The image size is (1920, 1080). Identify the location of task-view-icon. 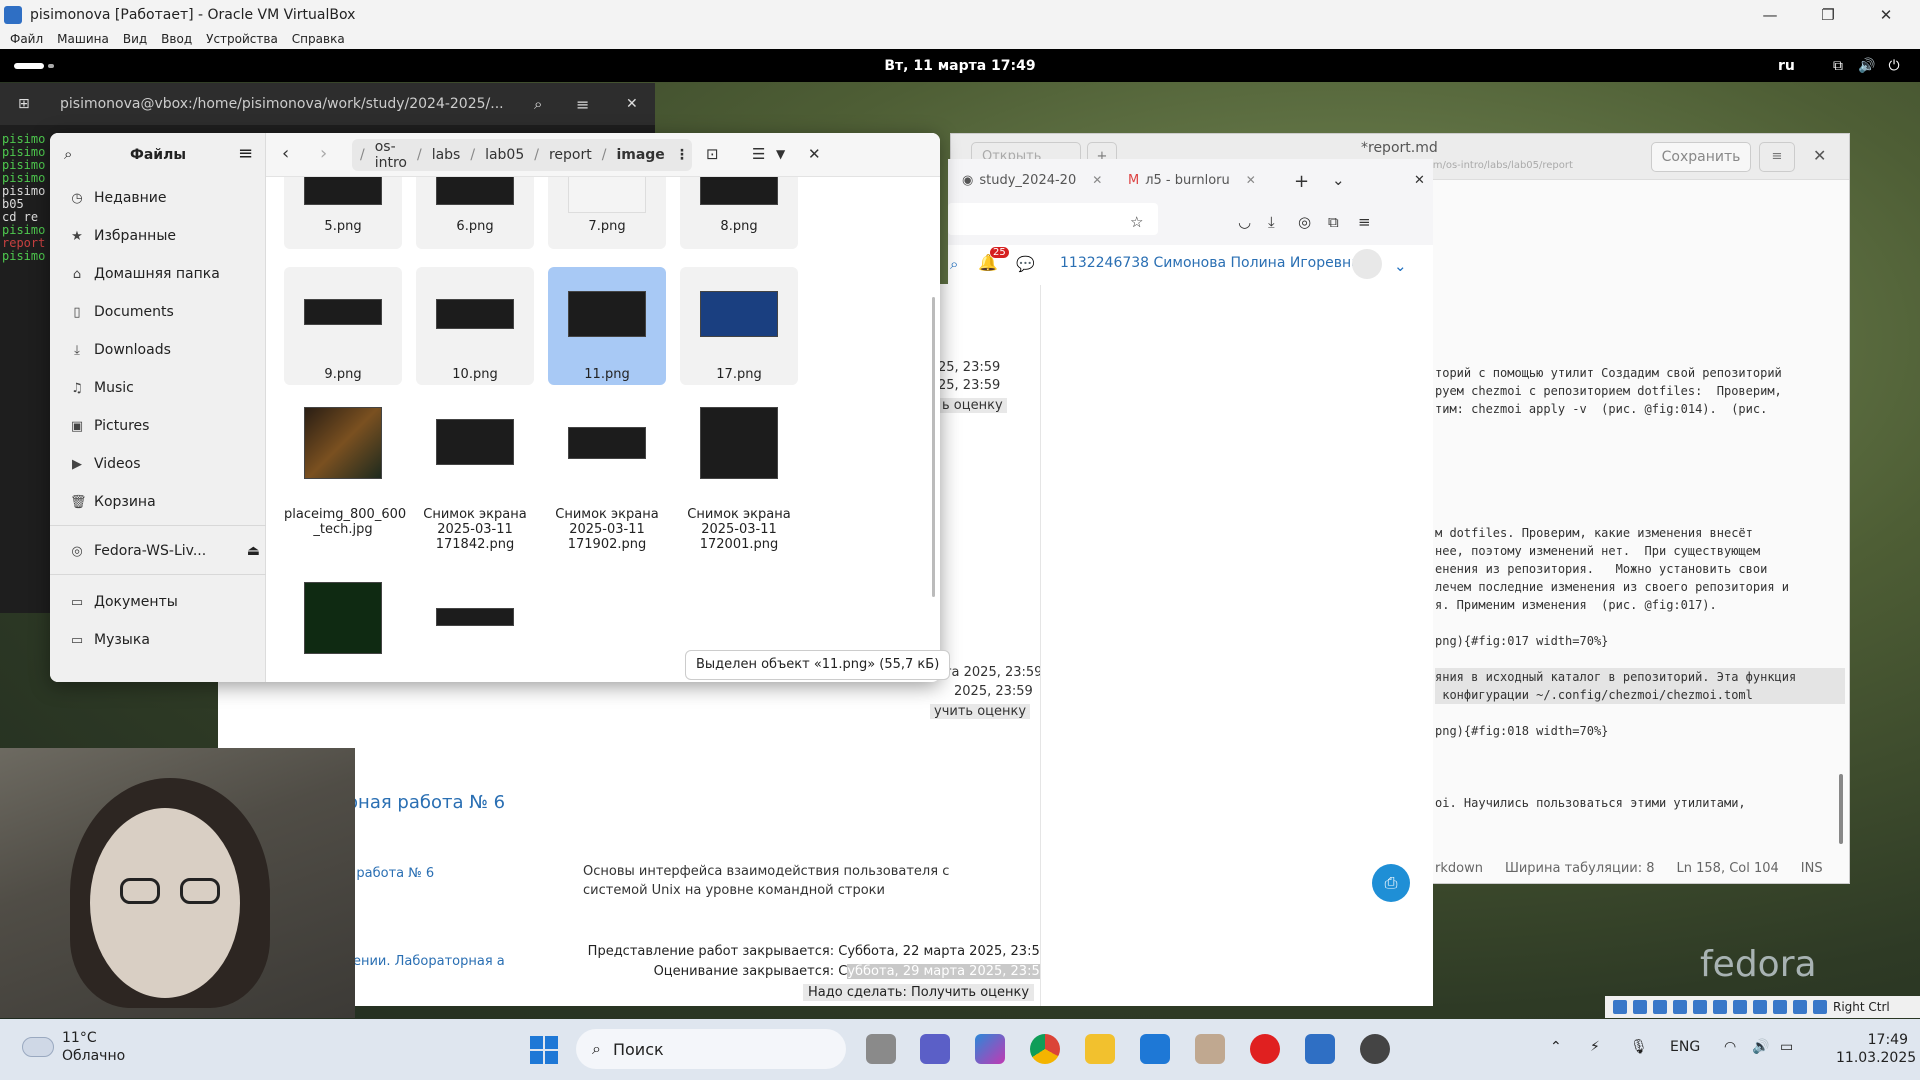
(881, 1049).